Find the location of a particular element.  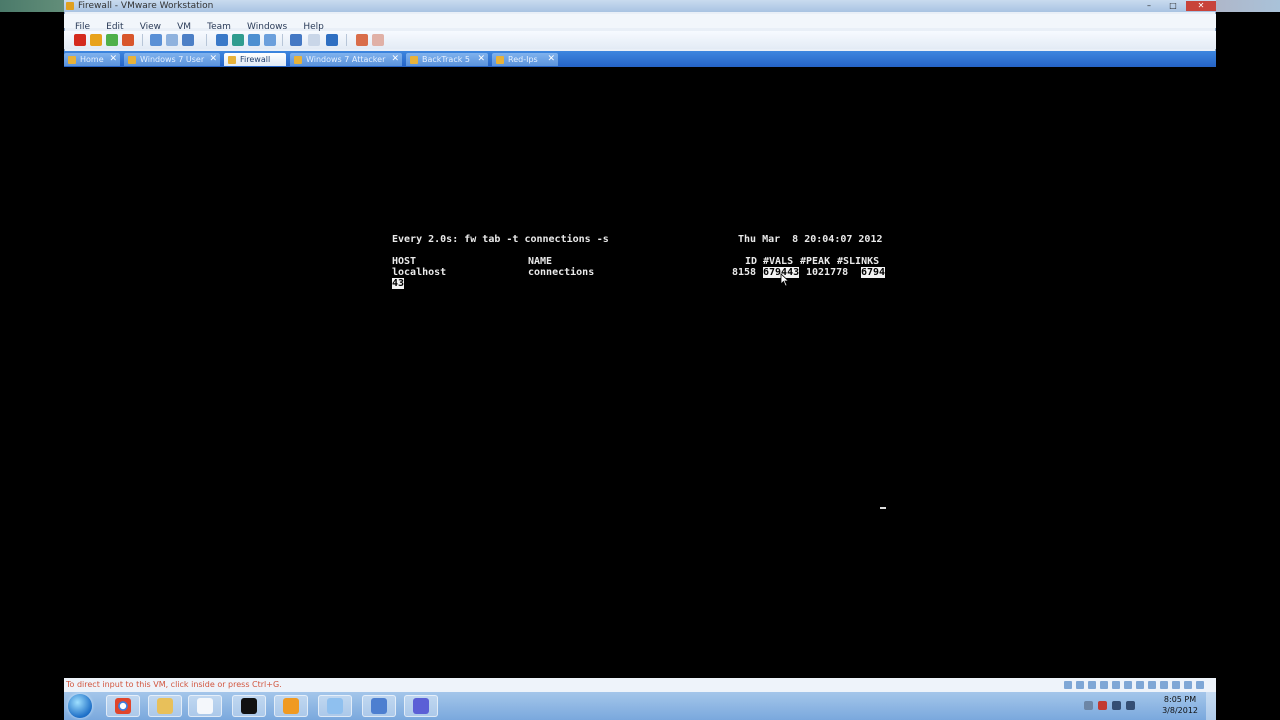

tab-label: Red-Ips is located at coordinates (523, 59).